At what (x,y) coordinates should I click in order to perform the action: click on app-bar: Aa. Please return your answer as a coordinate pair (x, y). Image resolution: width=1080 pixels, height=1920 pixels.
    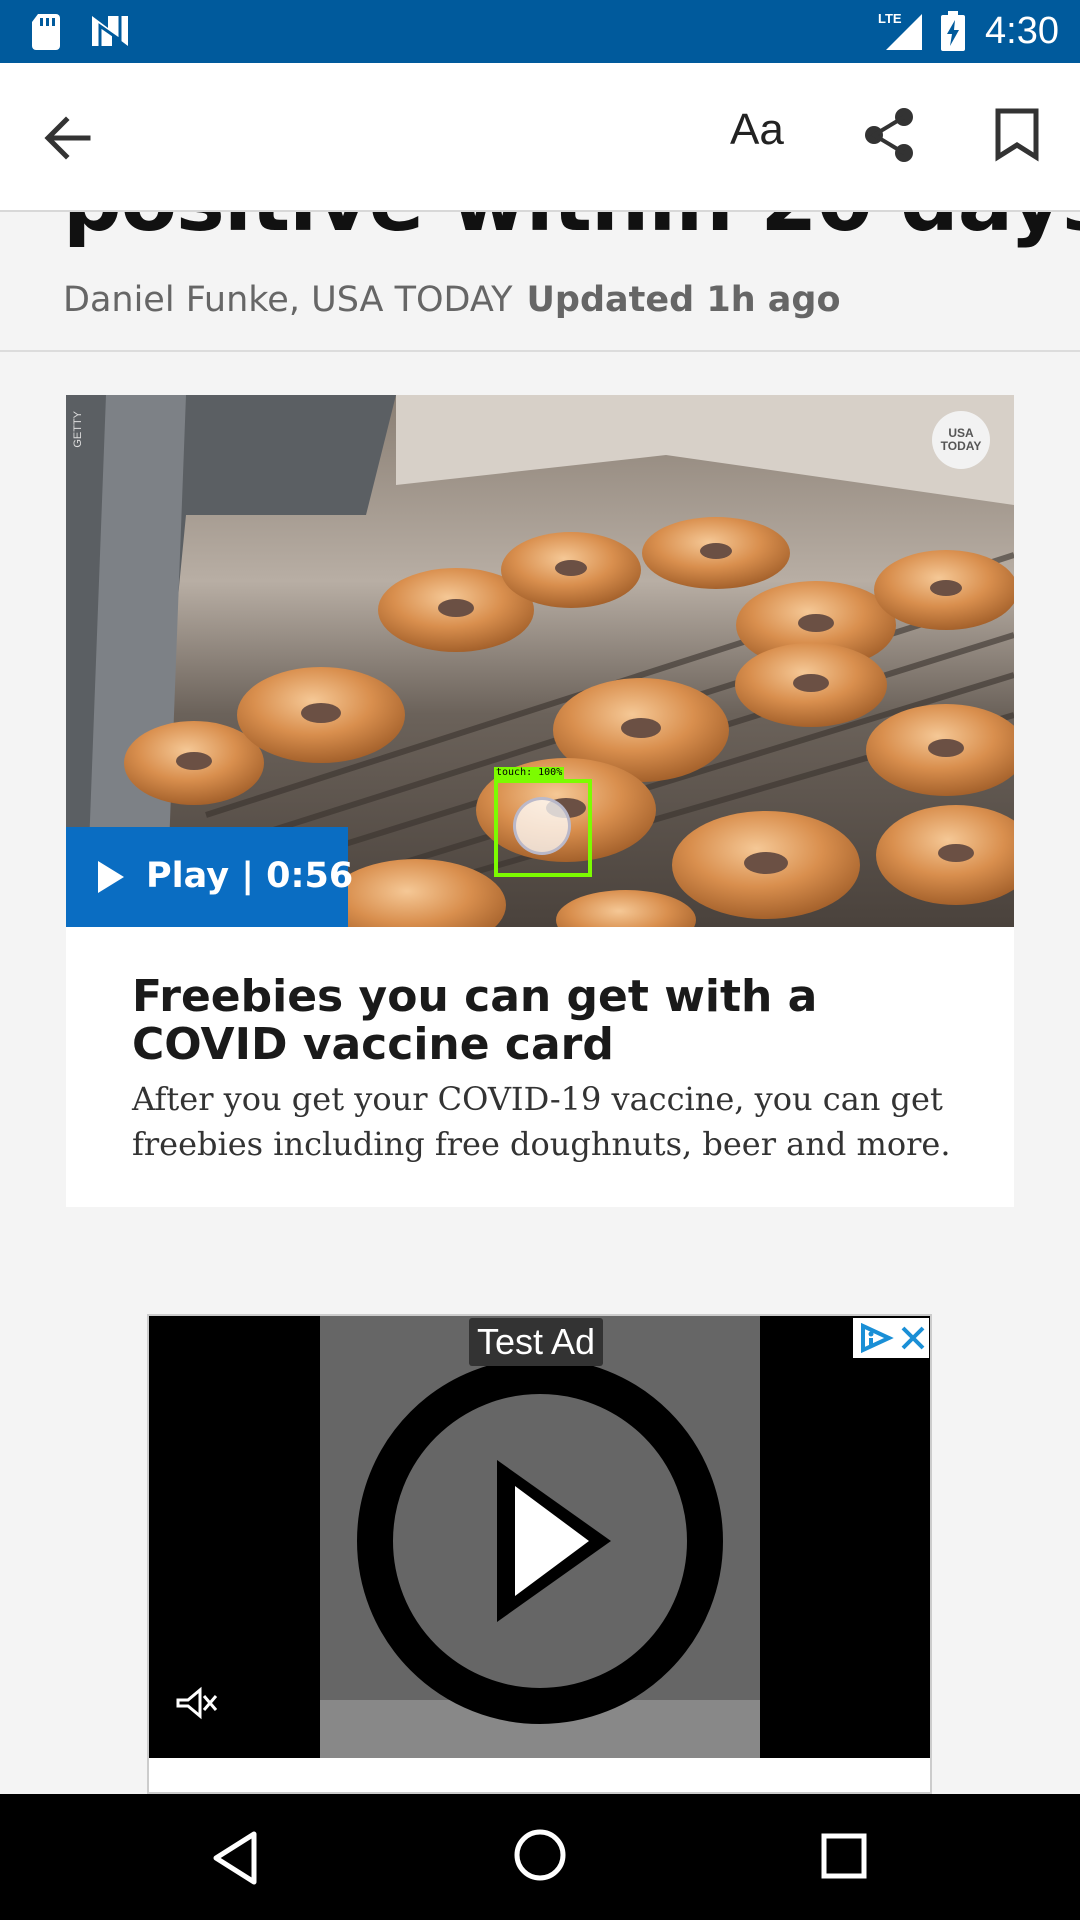
    Looking at the image, I should click on (540, 137).